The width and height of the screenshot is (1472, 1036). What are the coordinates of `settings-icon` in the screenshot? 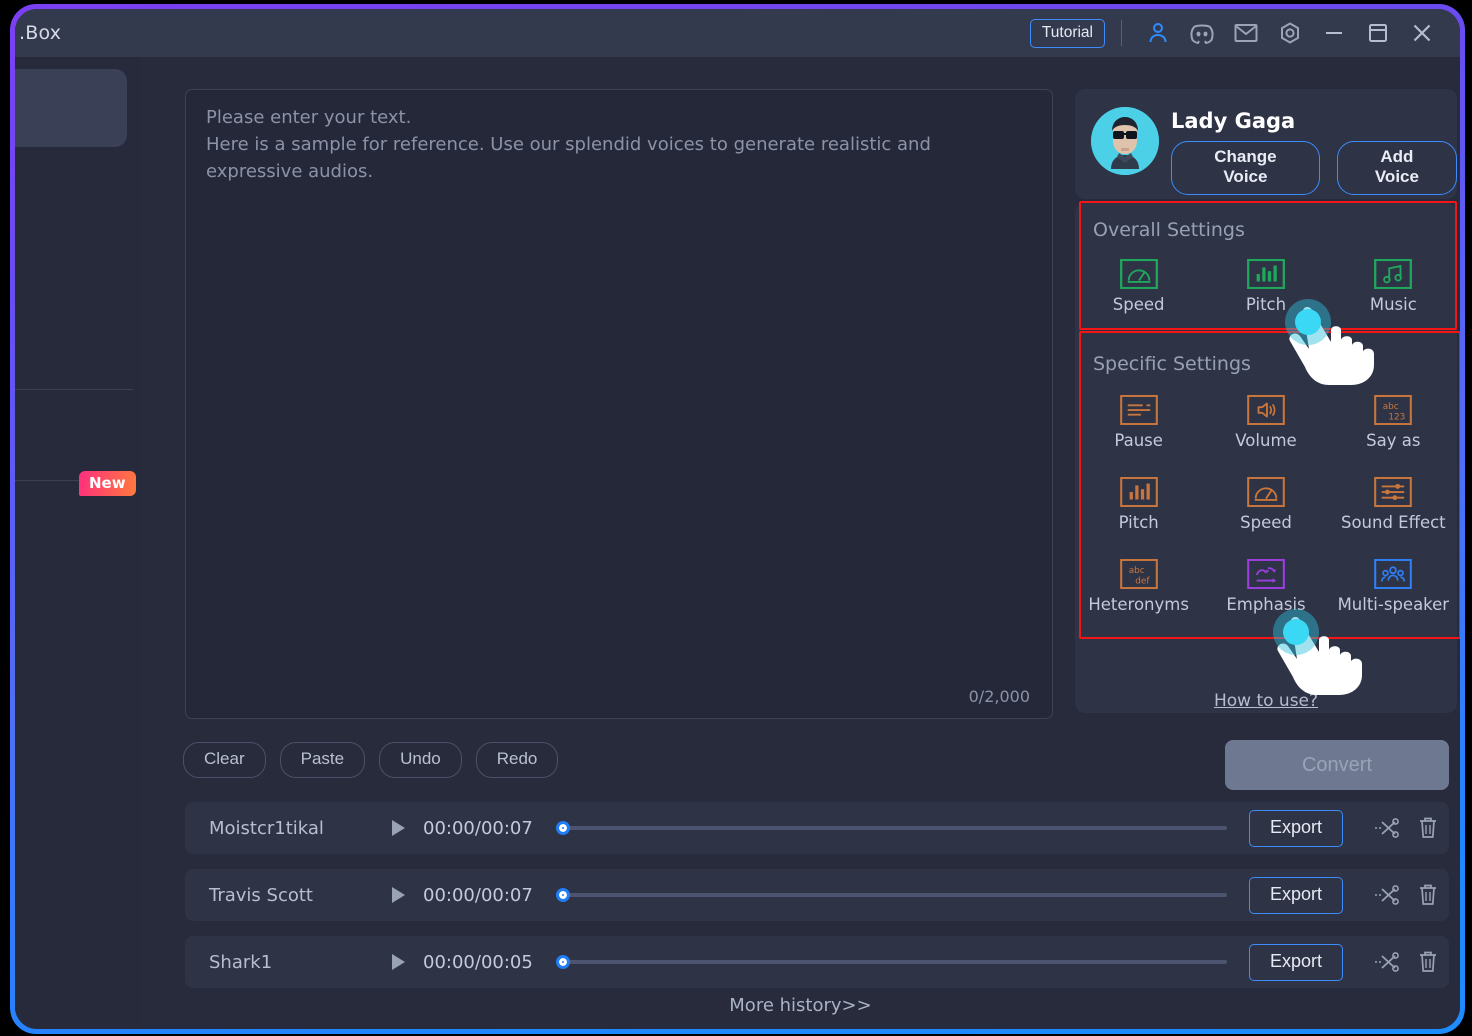 It's located at (1290, 33).